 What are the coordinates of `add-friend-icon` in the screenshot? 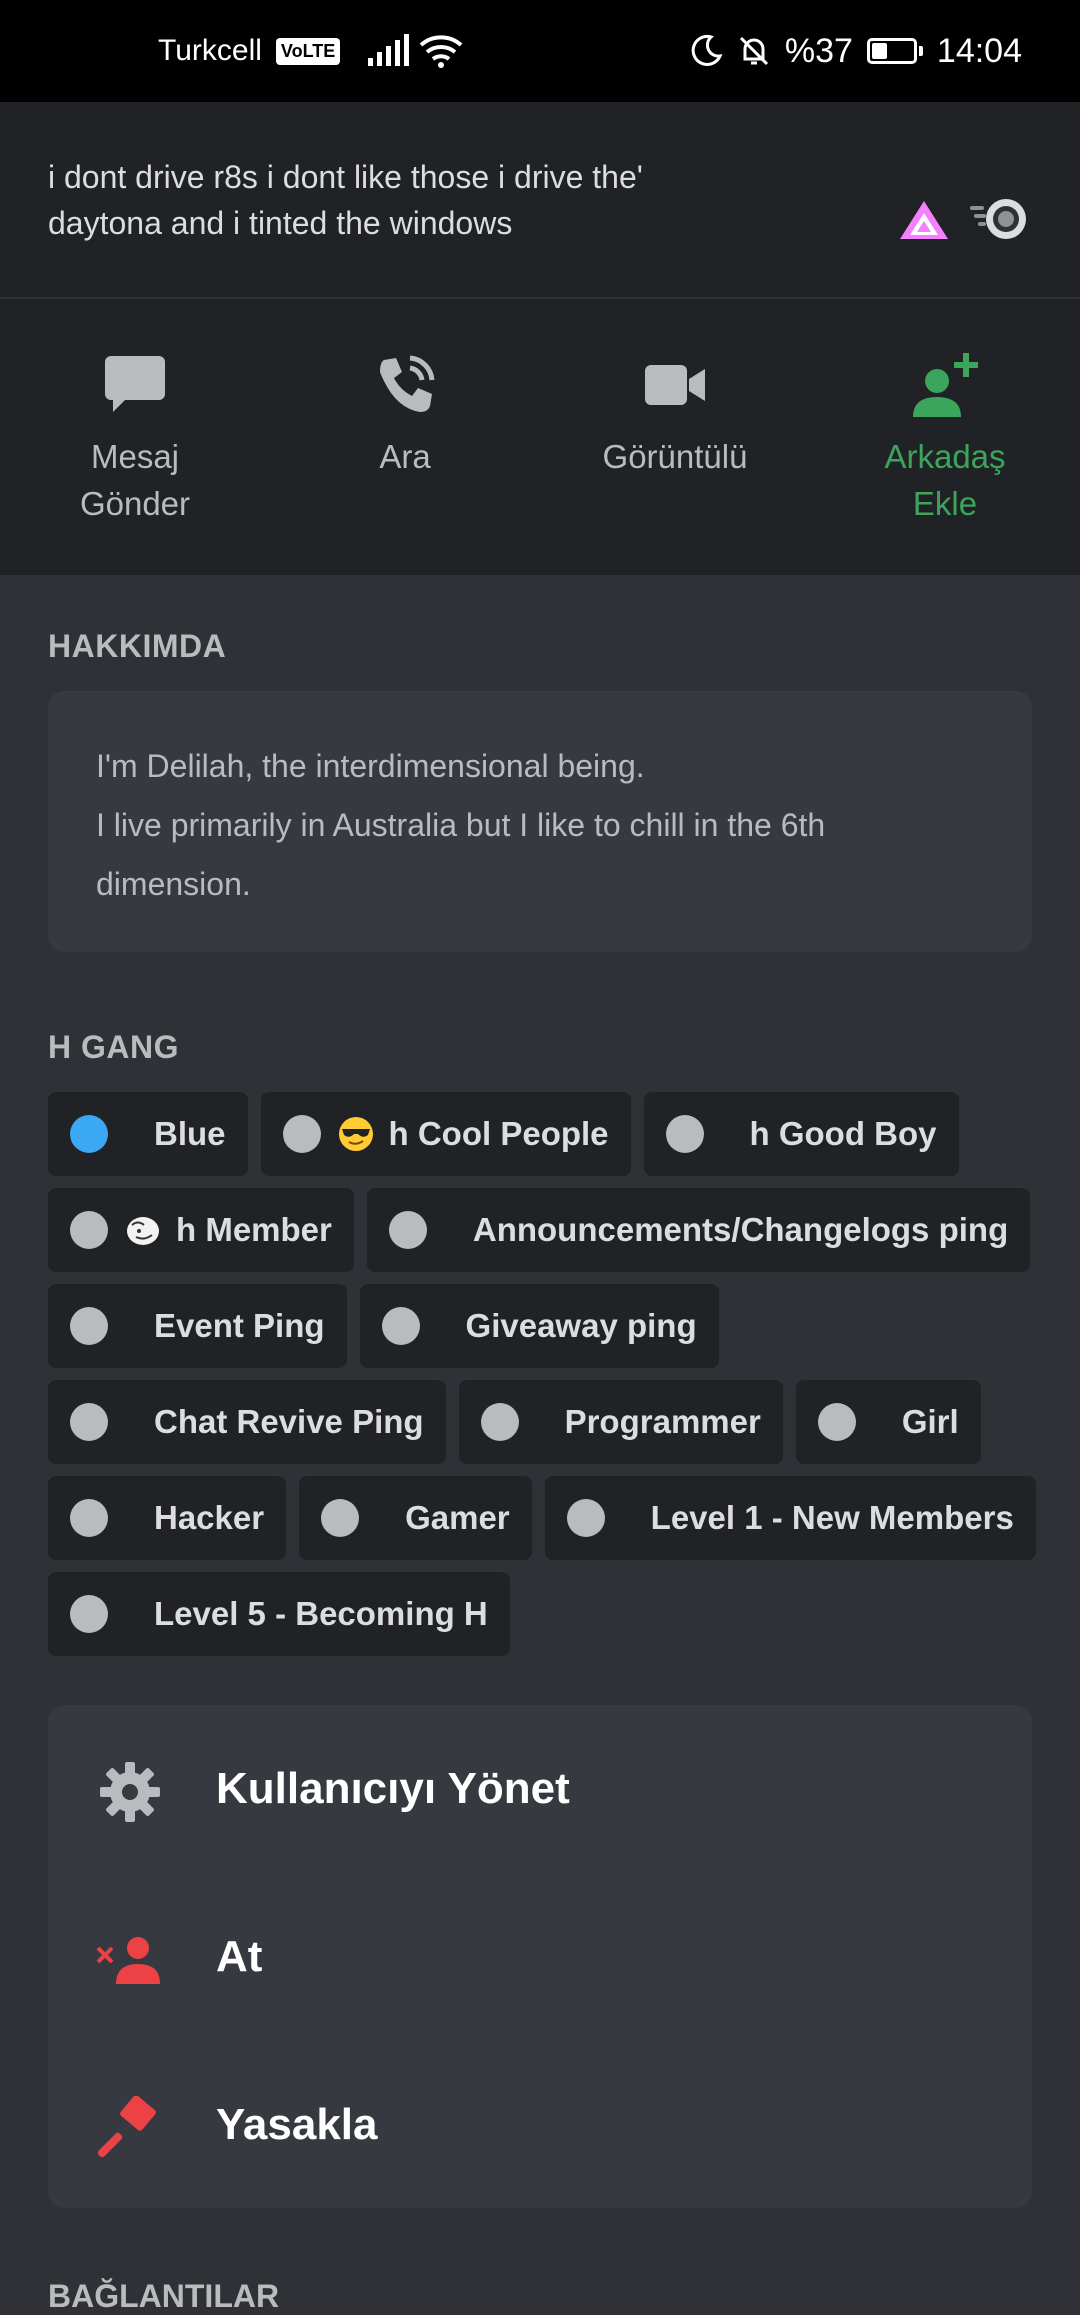 It's located at (945, 385).